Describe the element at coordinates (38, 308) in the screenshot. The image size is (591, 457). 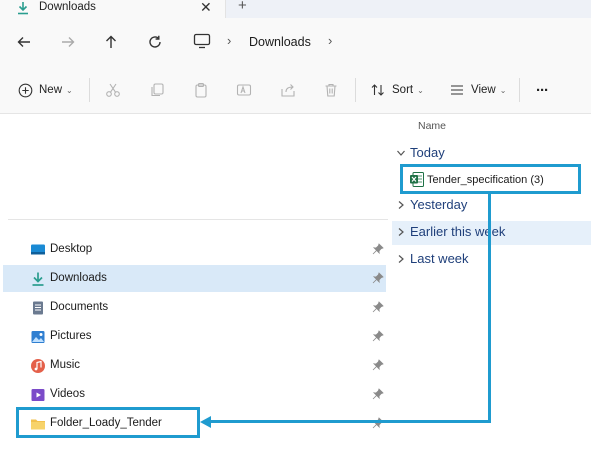
I see `document-icon` at that location.